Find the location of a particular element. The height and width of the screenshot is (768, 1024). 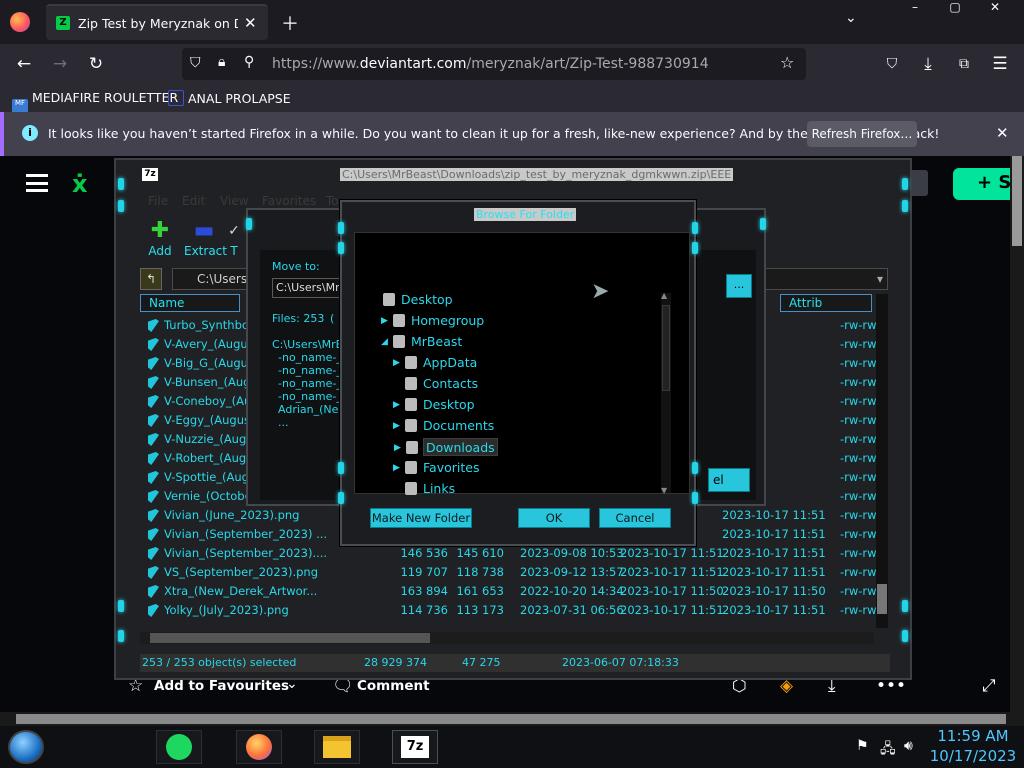

page-vertical-scrollbar is located at coordinates (1017, 434).